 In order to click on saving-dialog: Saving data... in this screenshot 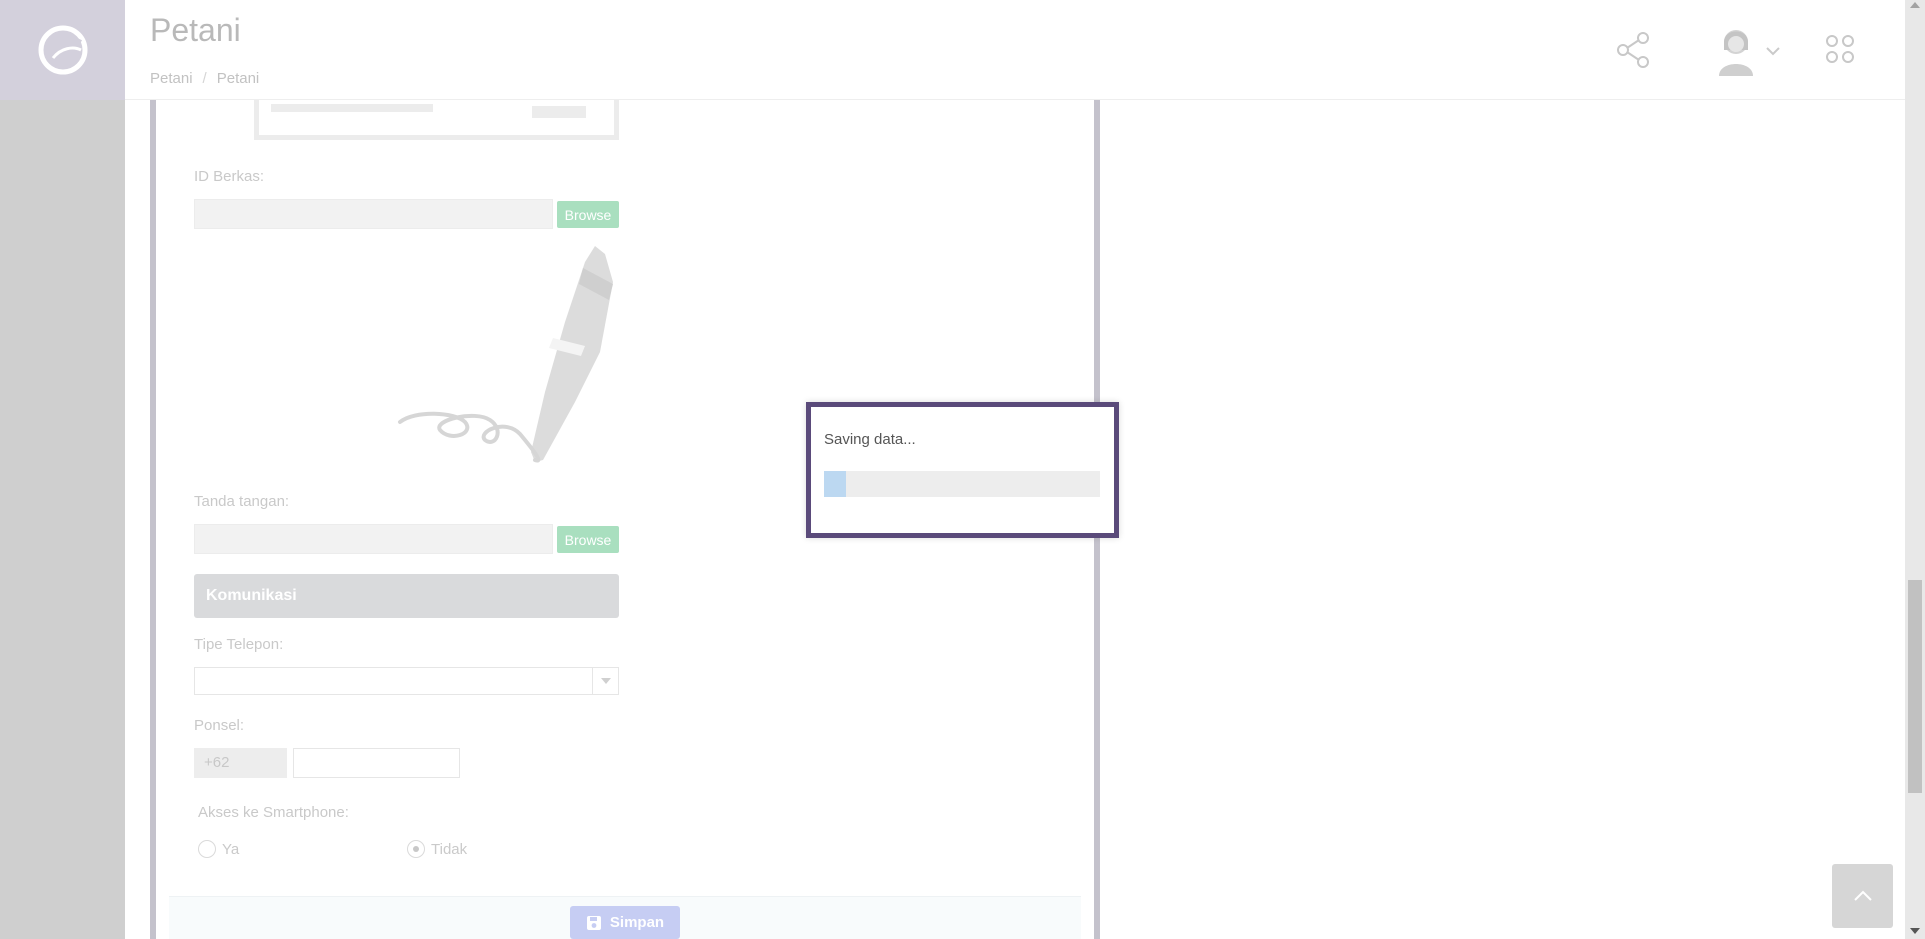, I will do `click(962, 470)`.